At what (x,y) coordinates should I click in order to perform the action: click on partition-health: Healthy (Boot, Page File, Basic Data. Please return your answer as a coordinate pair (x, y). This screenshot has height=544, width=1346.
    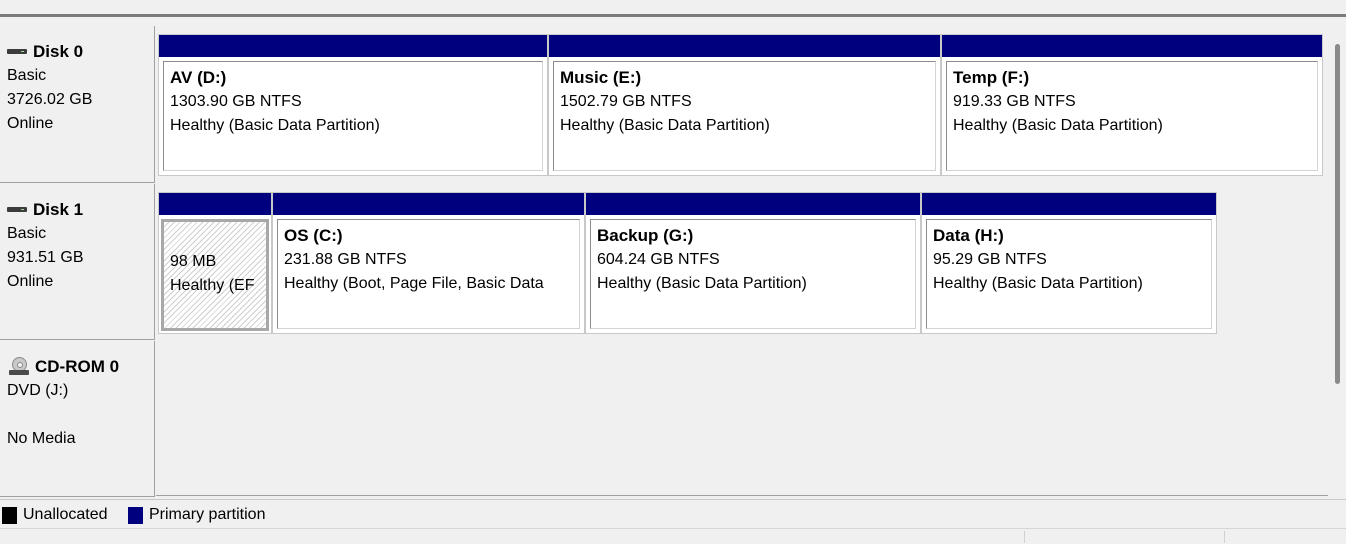
    Looking at the image, I should click on (414, 283).